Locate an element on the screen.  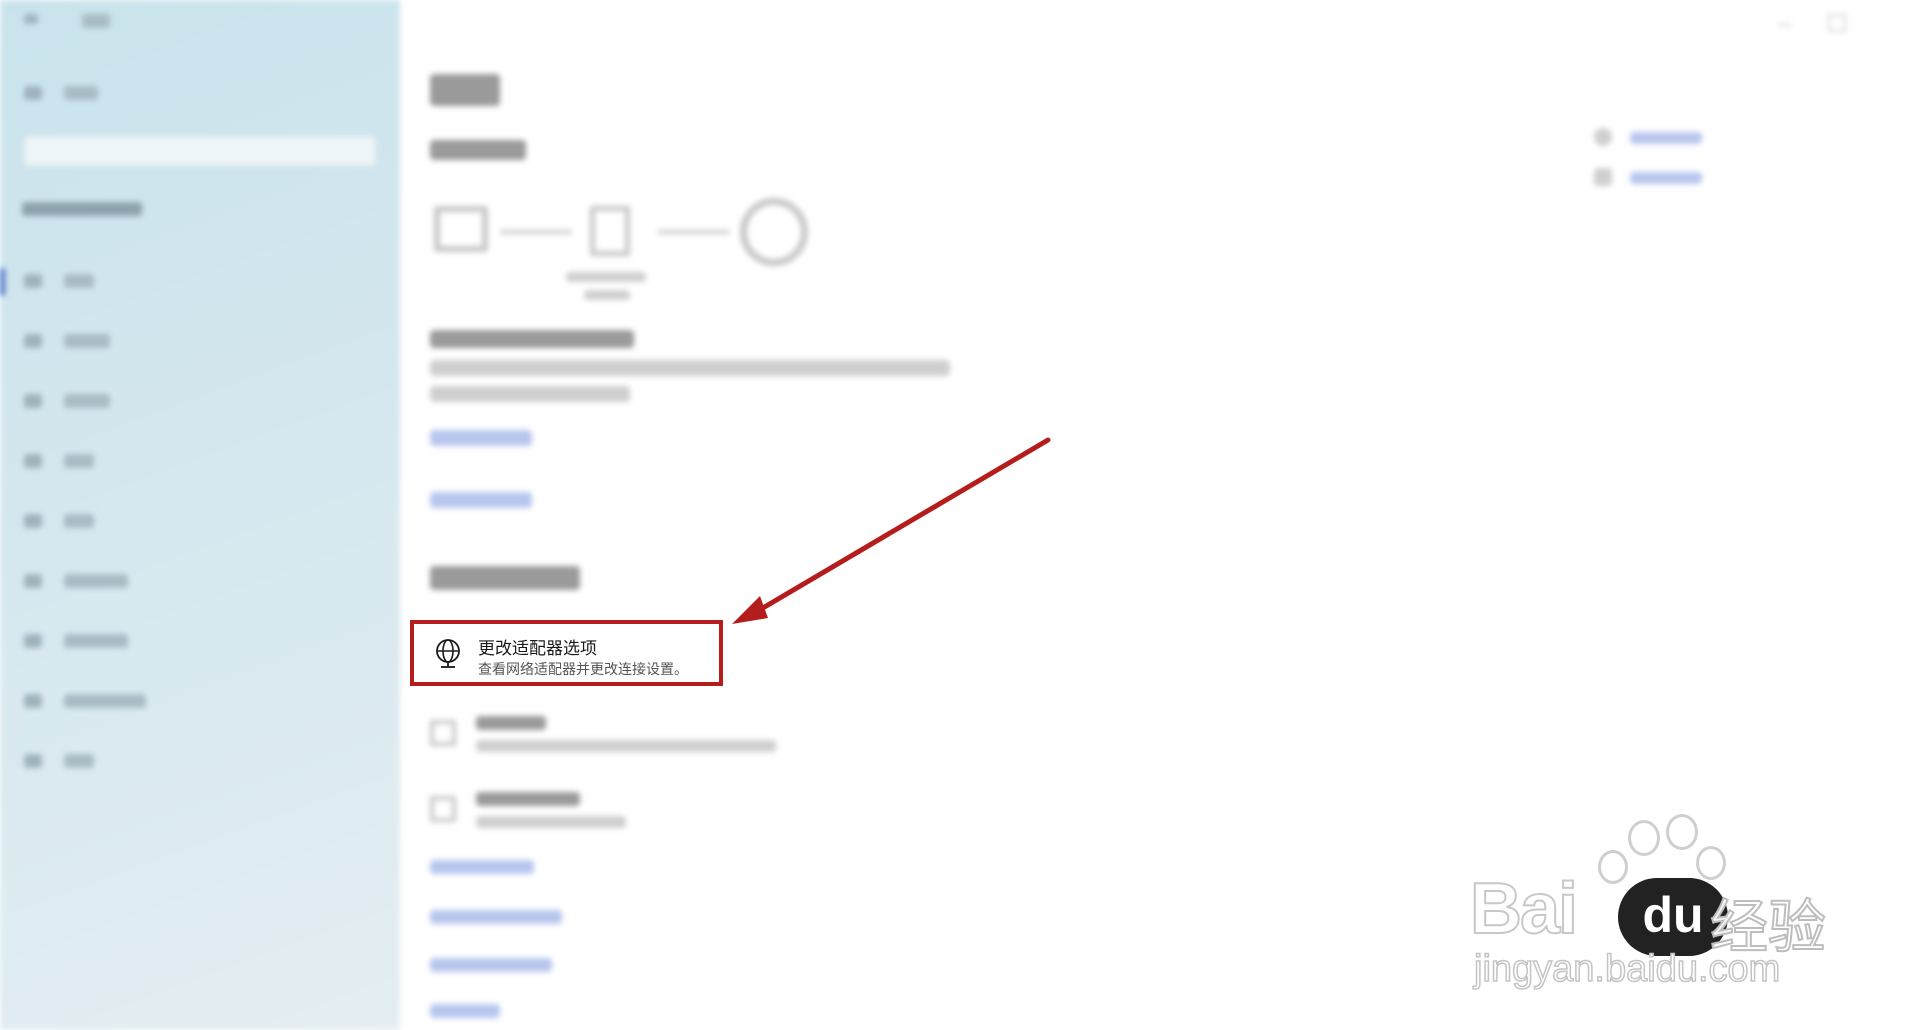
router-icon is located at coordinates (610, 231).